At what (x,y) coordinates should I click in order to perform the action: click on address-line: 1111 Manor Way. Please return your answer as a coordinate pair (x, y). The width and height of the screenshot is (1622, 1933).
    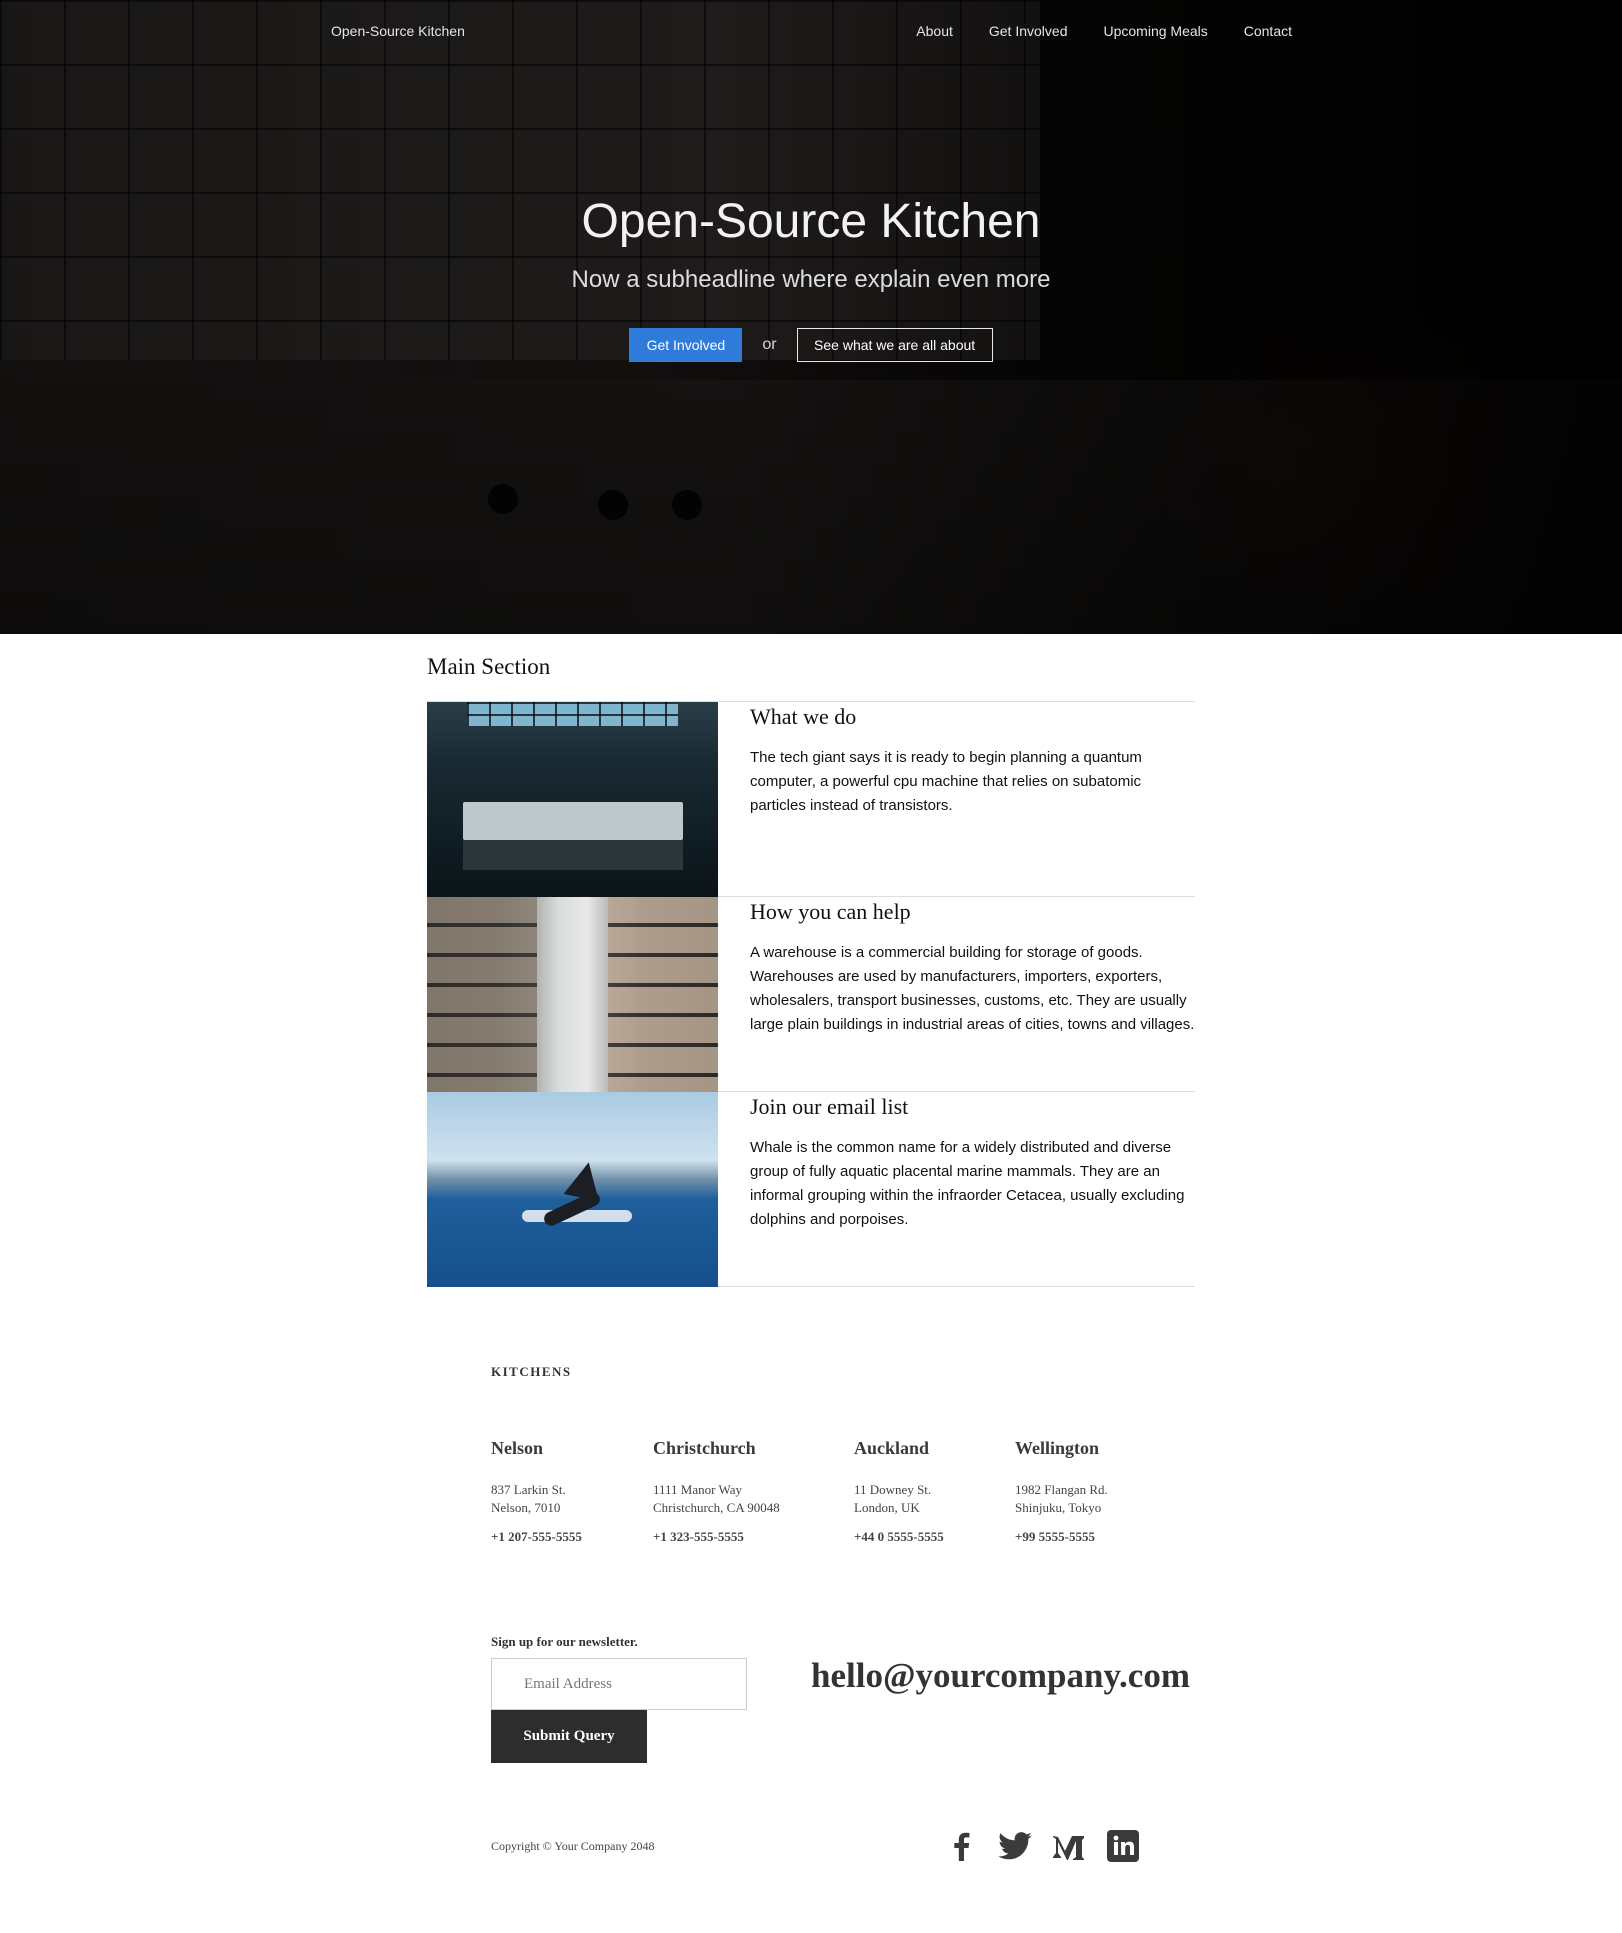
    Looking at the image, I should click on (697, 1489).